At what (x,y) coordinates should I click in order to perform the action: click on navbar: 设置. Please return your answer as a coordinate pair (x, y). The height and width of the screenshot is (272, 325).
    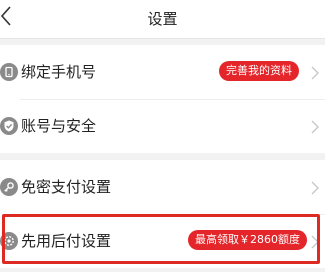
    Looking at the image, I should click on (162, 19).